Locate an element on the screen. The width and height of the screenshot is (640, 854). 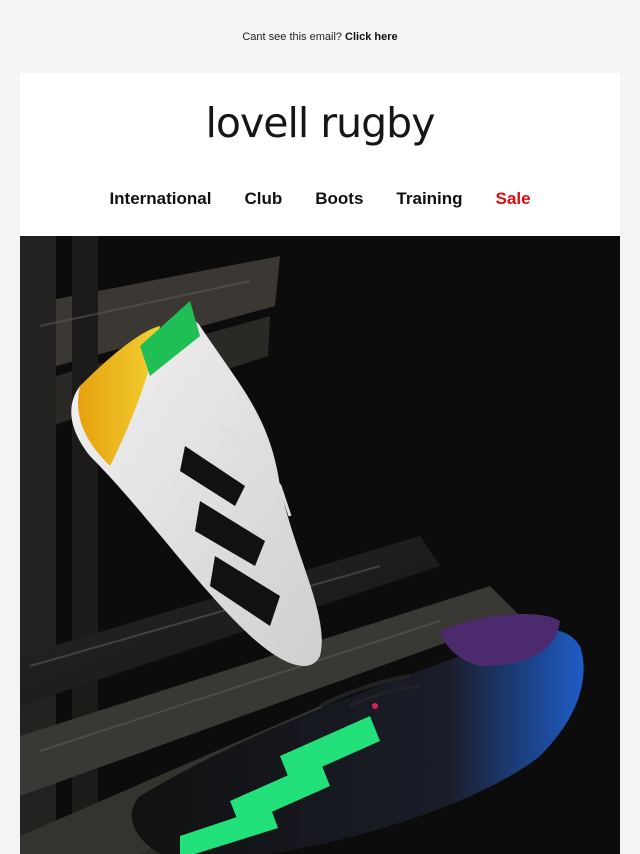
nav-international: International is located at coordinates (160, 199).